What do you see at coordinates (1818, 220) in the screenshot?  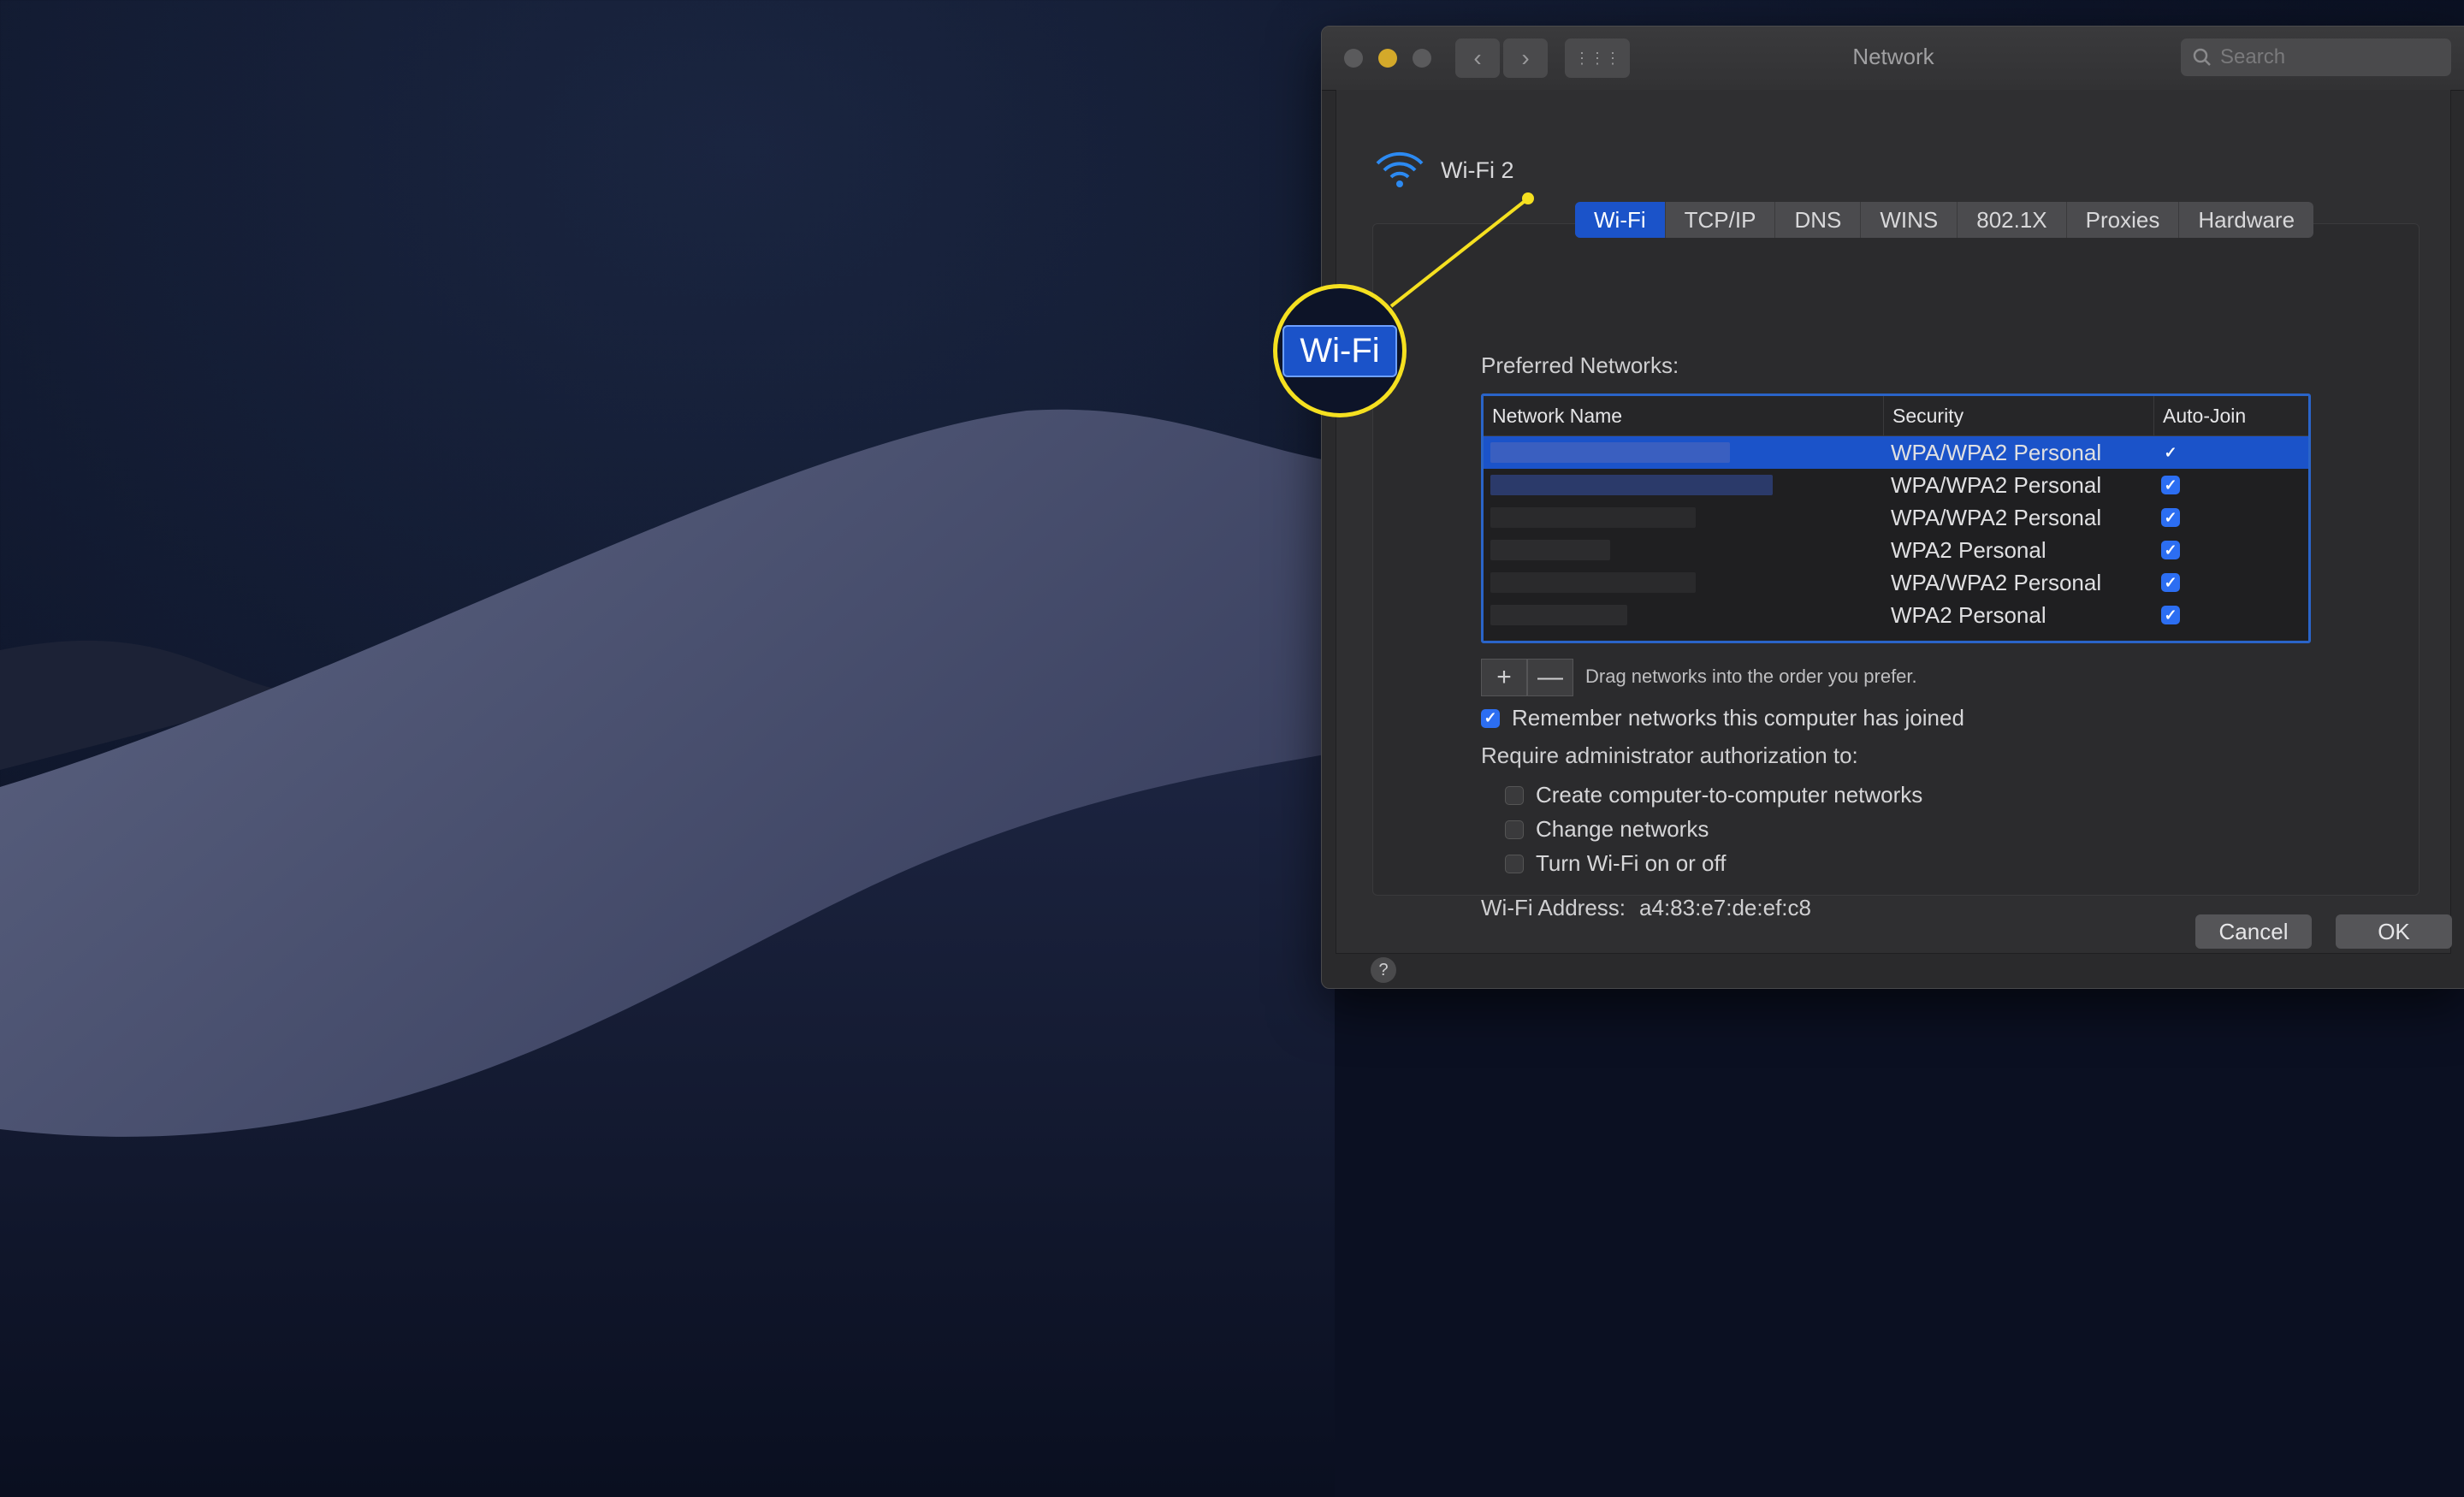 I see `tab-dns: DNS` at bounding box center [1818, 220].